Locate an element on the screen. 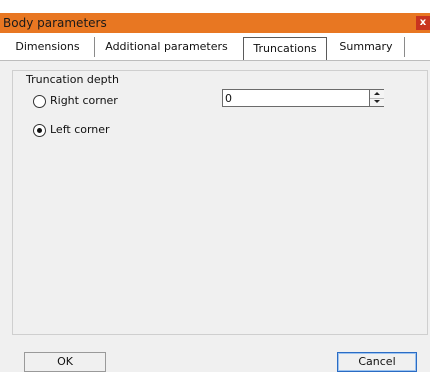 The width and height of the screenshot is (430, 372). tab-dimensions: Dimensions is located at coordinates (47, 46).